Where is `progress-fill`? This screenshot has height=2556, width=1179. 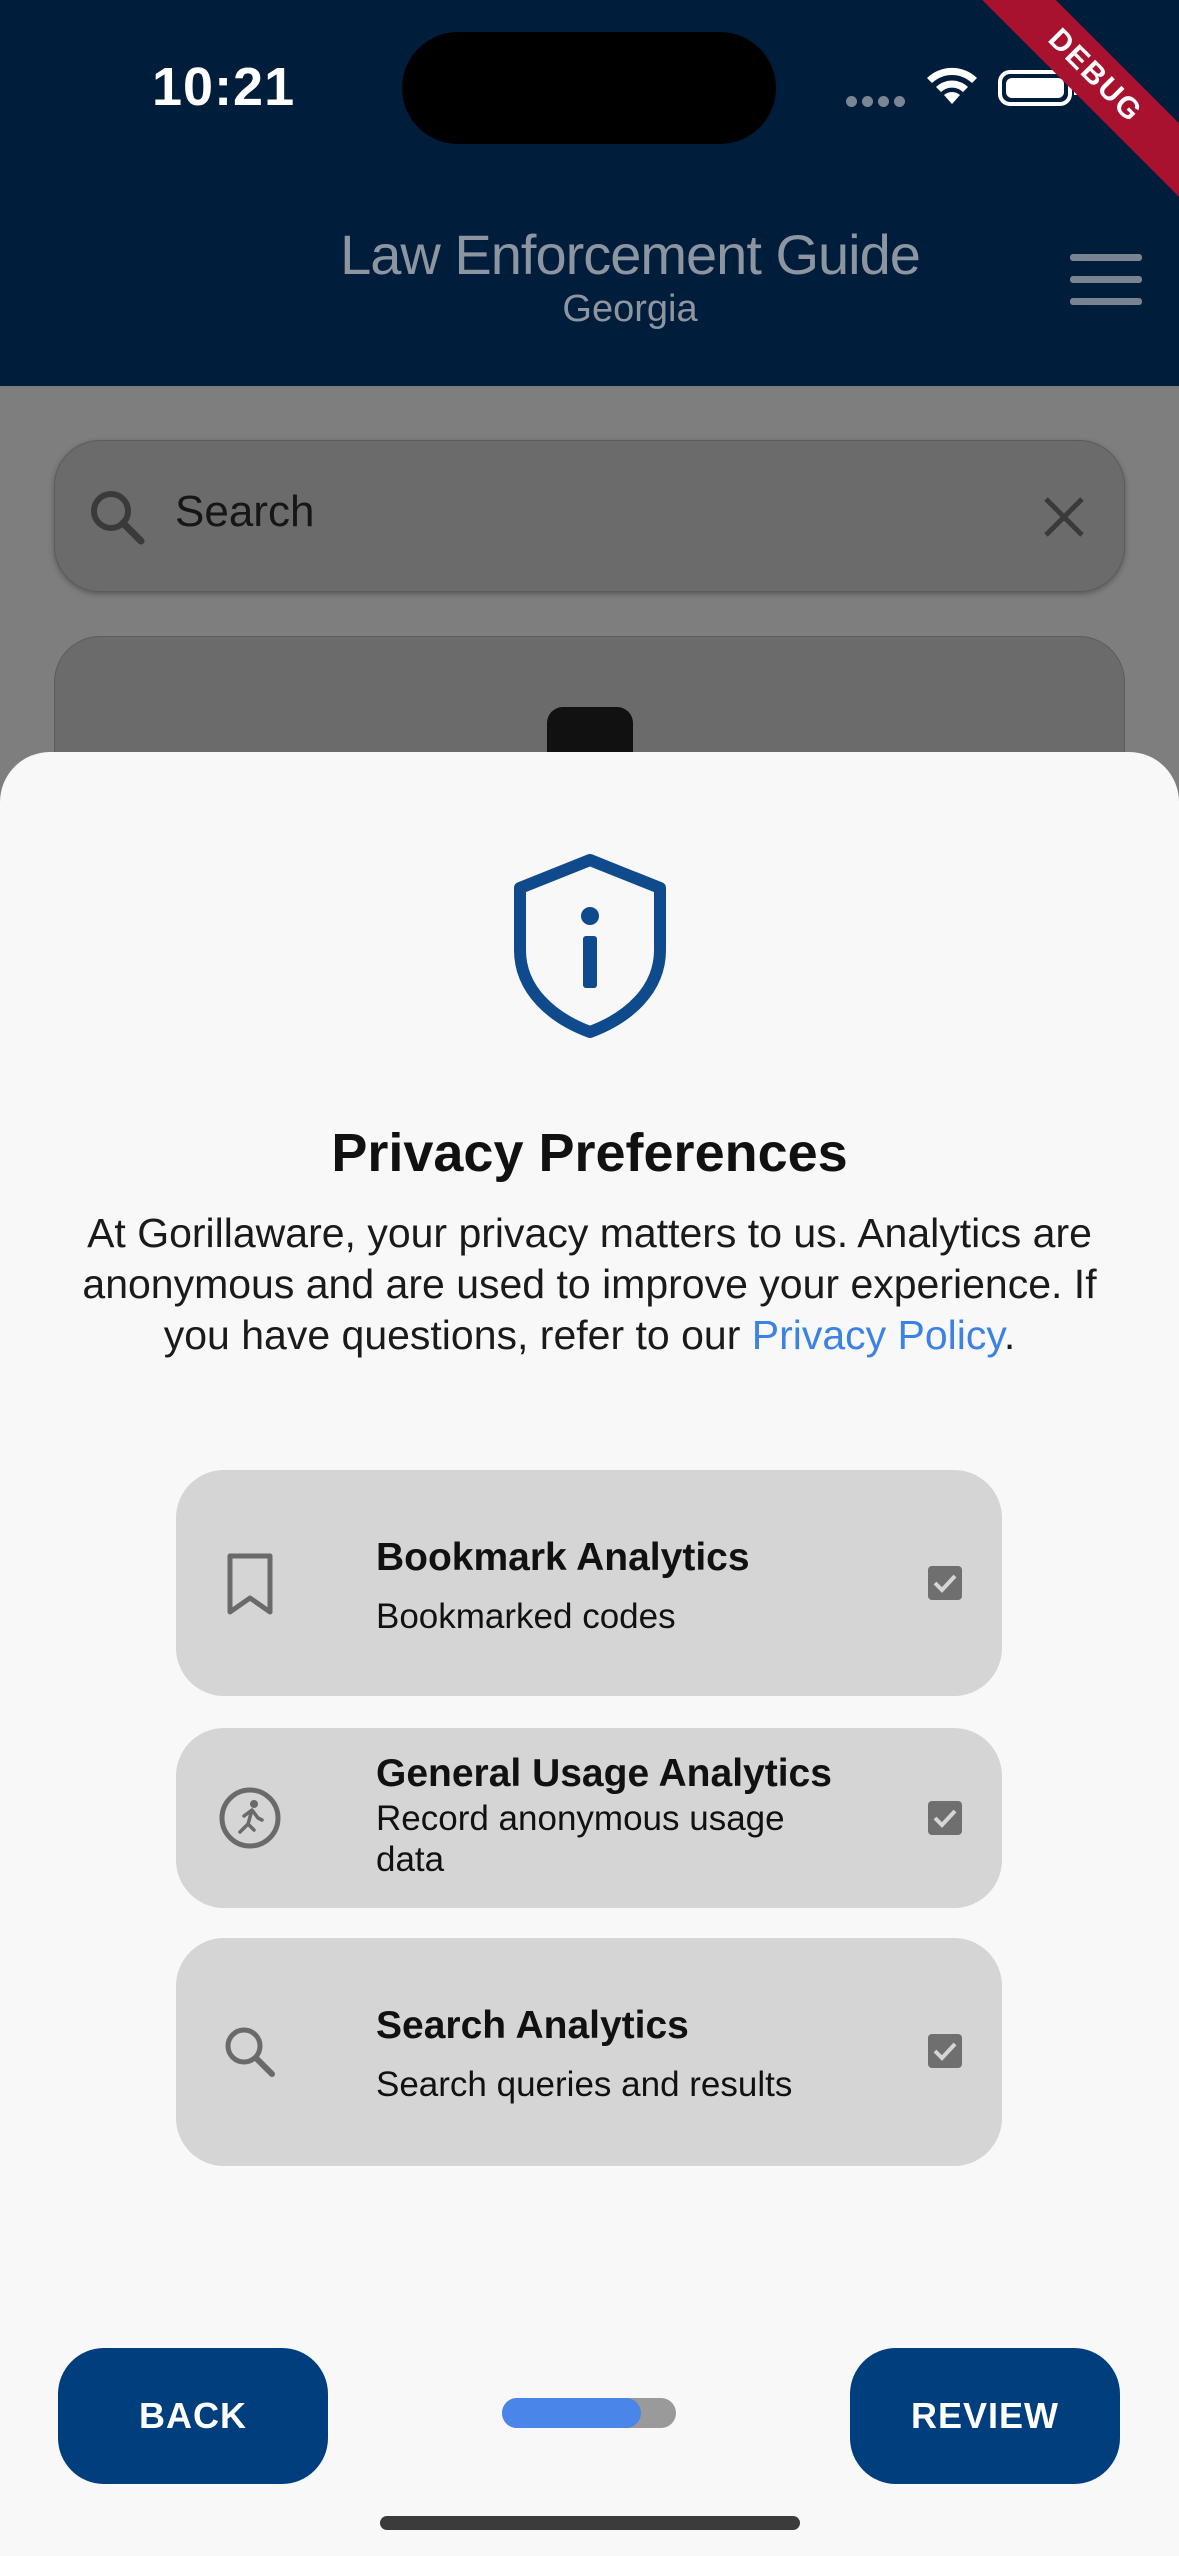
progress-fill is located at coordinates (572, 2413).